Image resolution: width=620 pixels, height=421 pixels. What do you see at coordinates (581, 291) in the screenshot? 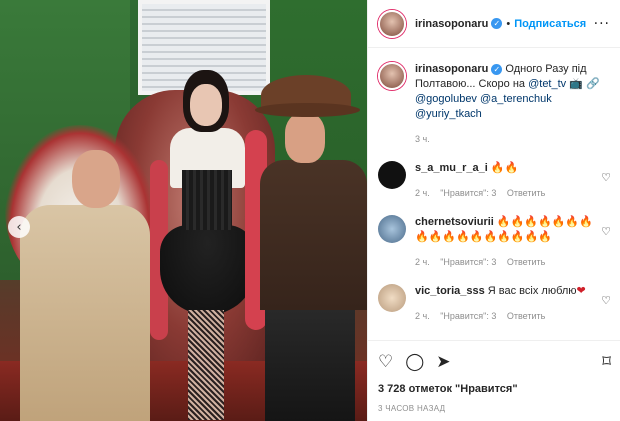
I see `red-heart-emoji: ❤` at bounding box center [581, 291].